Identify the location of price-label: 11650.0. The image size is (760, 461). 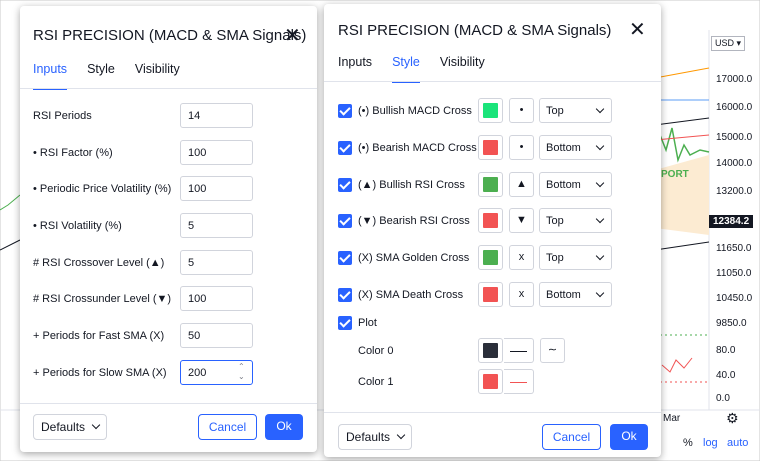
(734, 248).